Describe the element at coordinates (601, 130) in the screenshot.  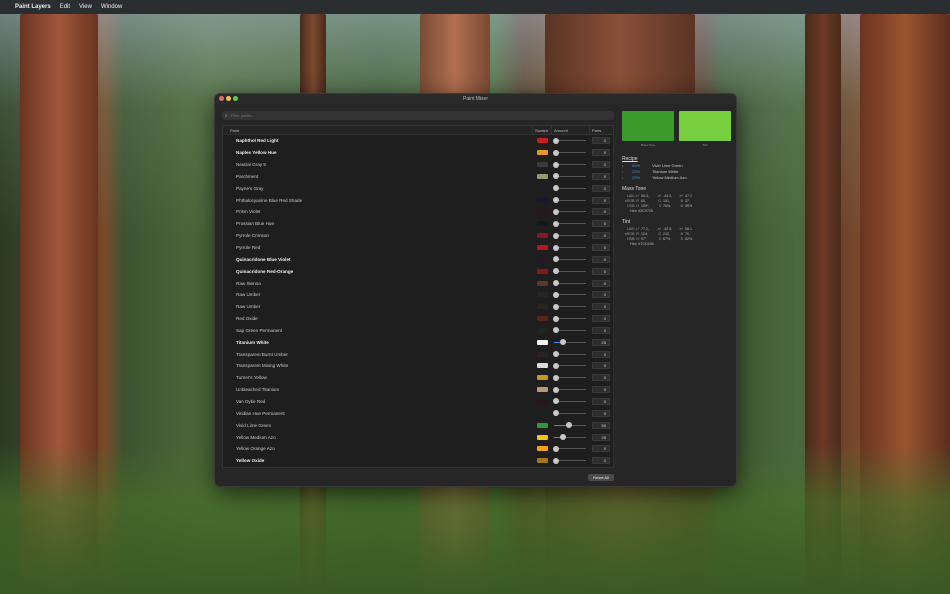
I see `column-header-parts: Parts` at that location.